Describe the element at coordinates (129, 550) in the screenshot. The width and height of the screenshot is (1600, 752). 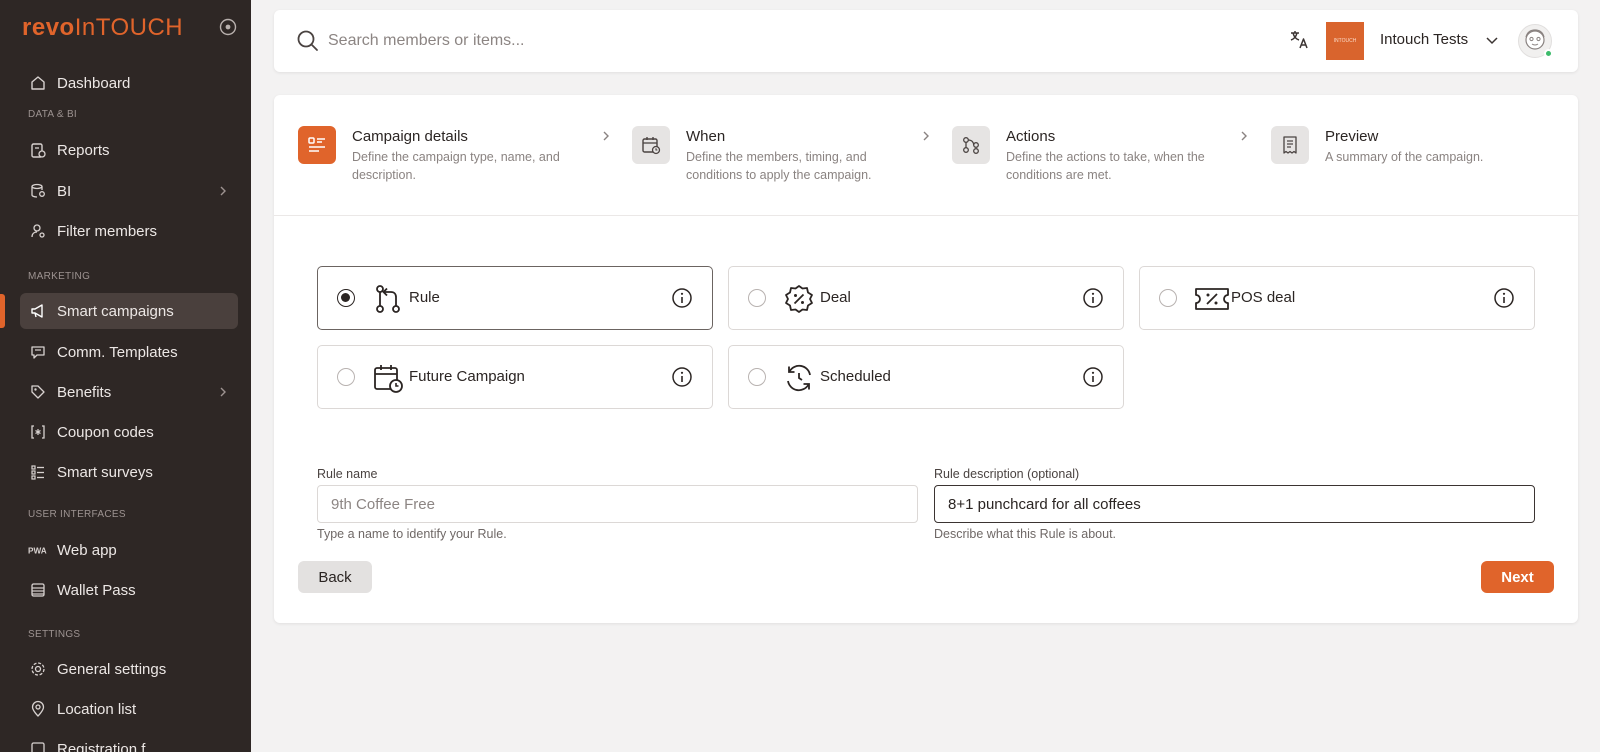
I see `sidebar-item-web-app: PWA Web app` at that location.